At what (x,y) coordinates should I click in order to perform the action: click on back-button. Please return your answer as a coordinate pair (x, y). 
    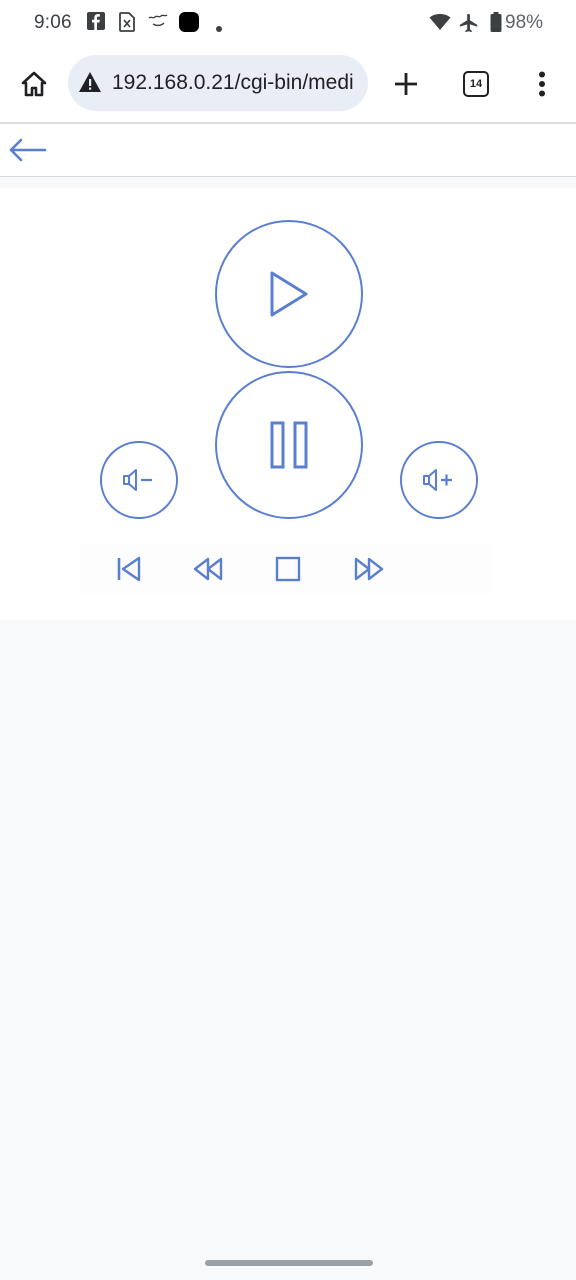
    Looking at the image, I should click on (27, 150).